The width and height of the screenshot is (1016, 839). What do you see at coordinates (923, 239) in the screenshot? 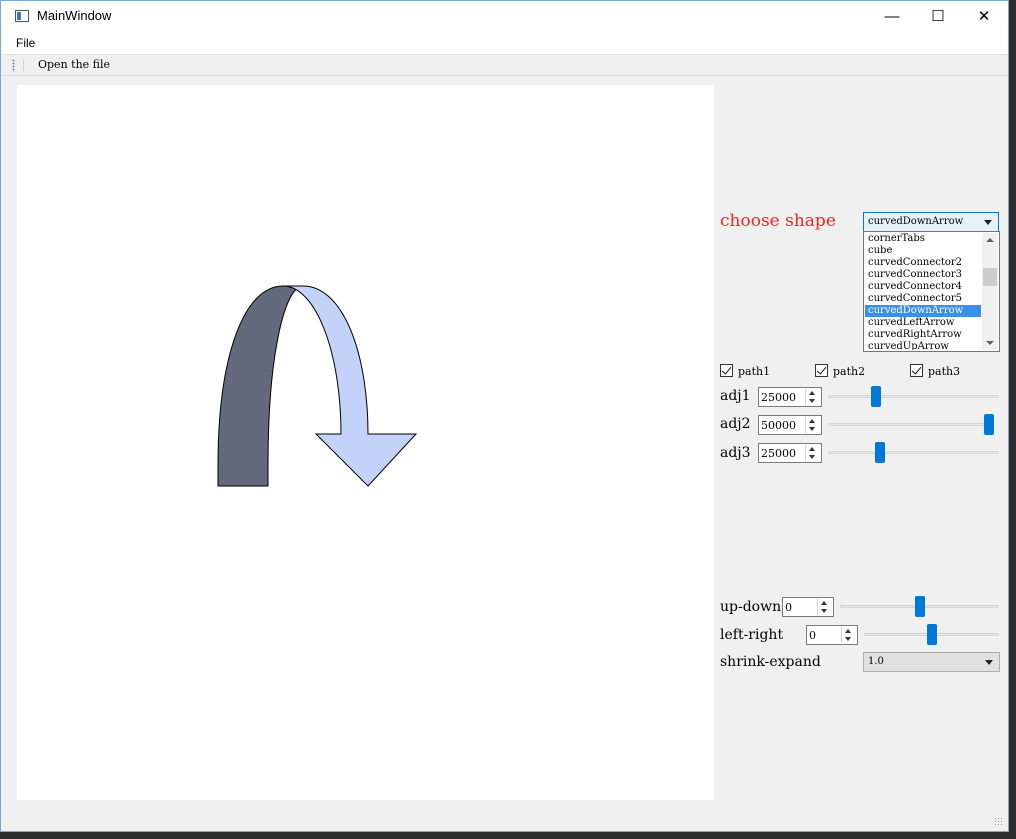
I see `list-item: cornerTabs` at bounding box center [923, 239].